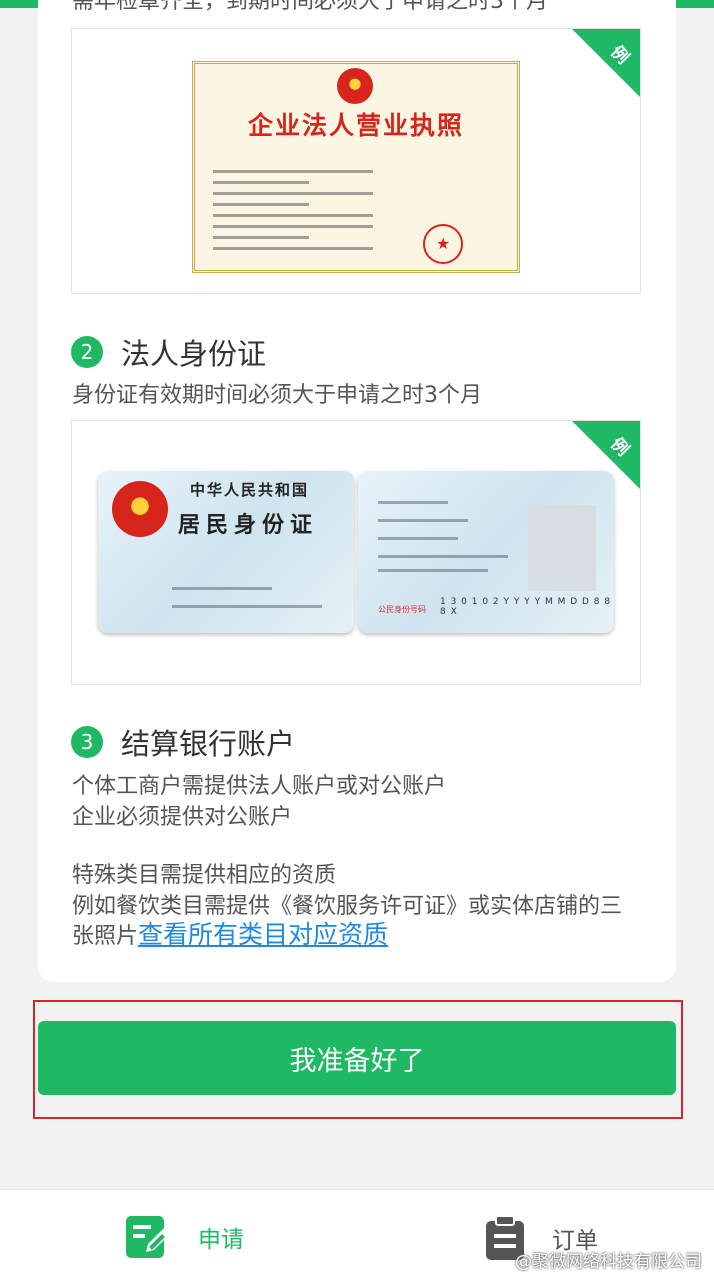  Describe the element at coordinates (87, 742) in the screenshot. I see `step-number-3: 3` at that location.